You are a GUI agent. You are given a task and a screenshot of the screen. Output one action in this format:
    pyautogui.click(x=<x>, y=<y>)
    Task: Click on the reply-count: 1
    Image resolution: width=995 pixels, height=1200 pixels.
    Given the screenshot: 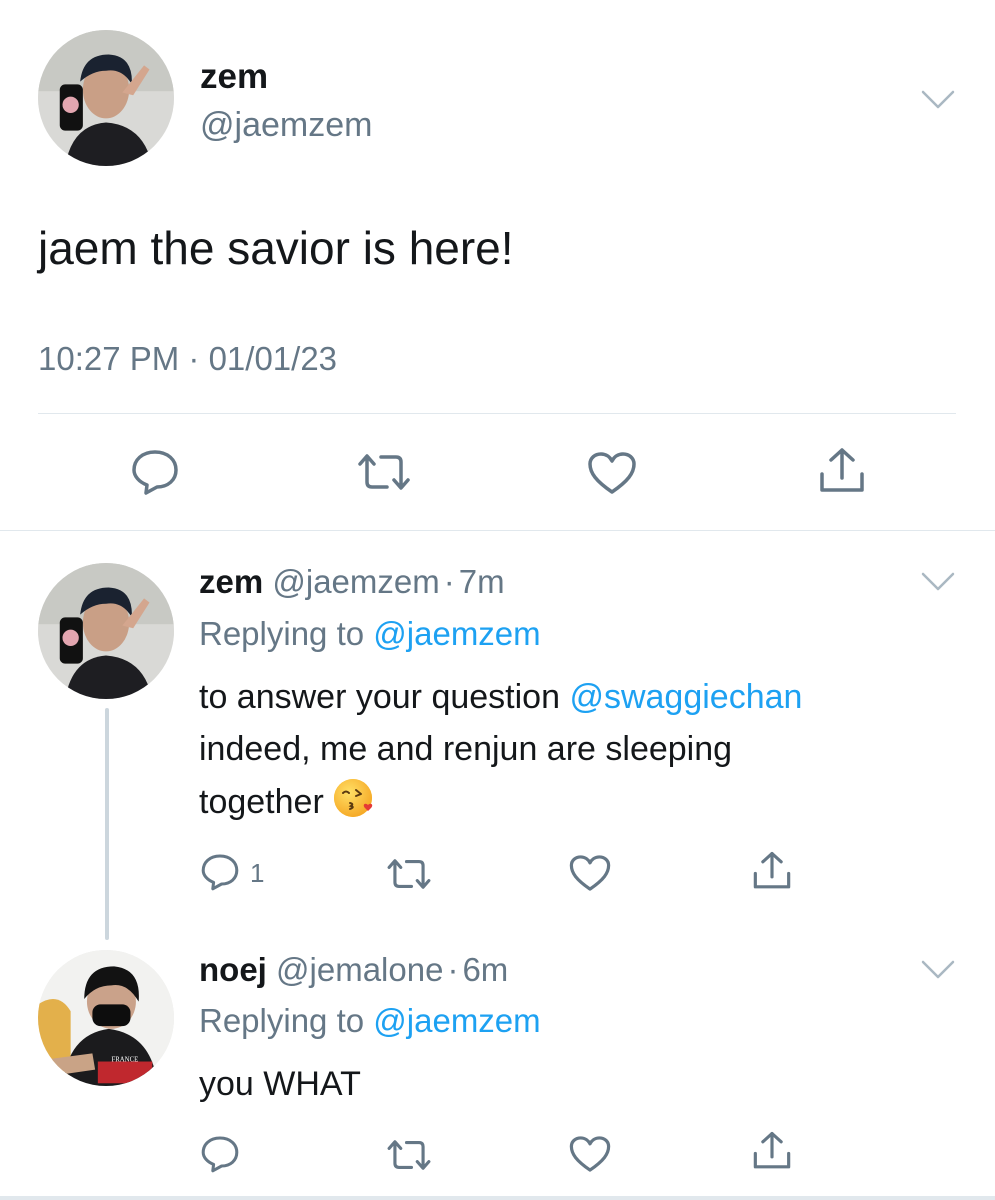 What is the action you would take?
    pyautogui.click(x=257, y=873)
    